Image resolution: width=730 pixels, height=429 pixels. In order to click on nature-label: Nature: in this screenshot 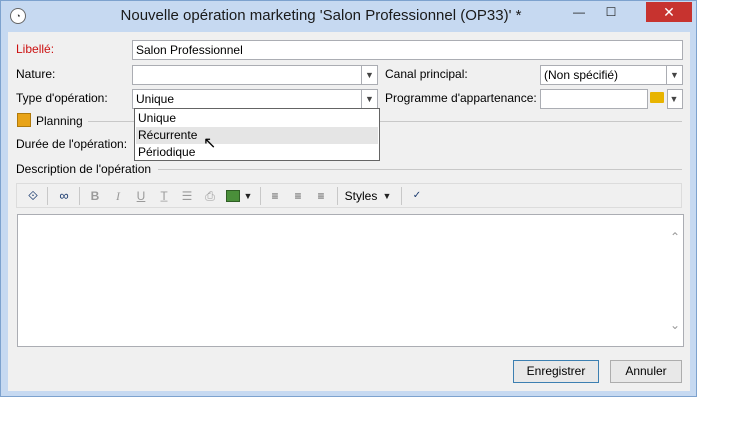, I will do `click(36, 74)`.